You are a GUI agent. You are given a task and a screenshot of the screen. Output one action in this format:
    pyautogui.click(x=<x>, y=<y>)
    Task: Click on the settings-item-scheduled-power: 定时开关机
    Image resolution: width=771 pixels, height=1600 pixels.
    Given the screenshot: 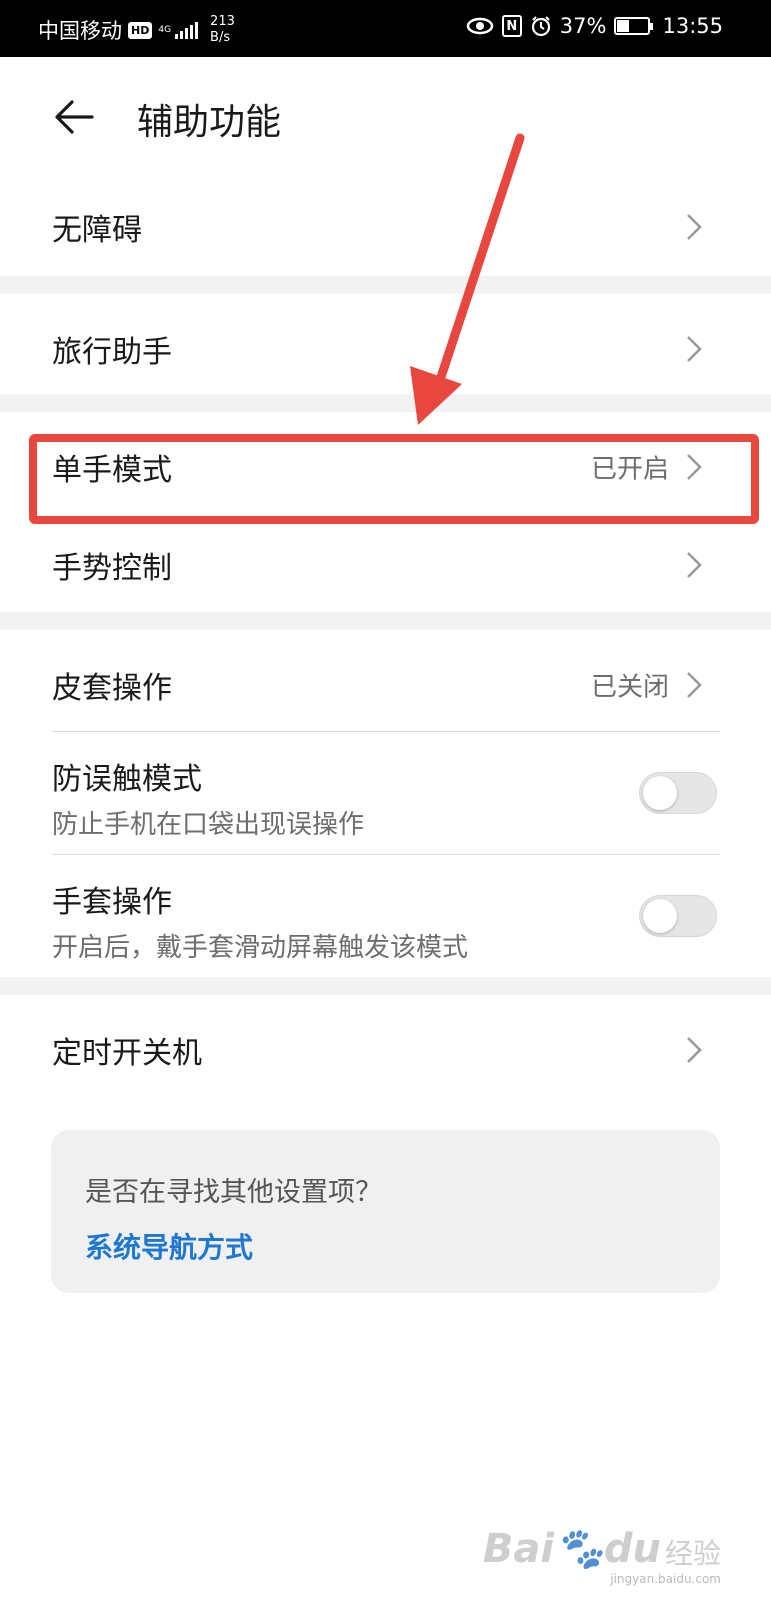 What is the action you would take?
    pyautogui.click(x=385, y=1050)
    